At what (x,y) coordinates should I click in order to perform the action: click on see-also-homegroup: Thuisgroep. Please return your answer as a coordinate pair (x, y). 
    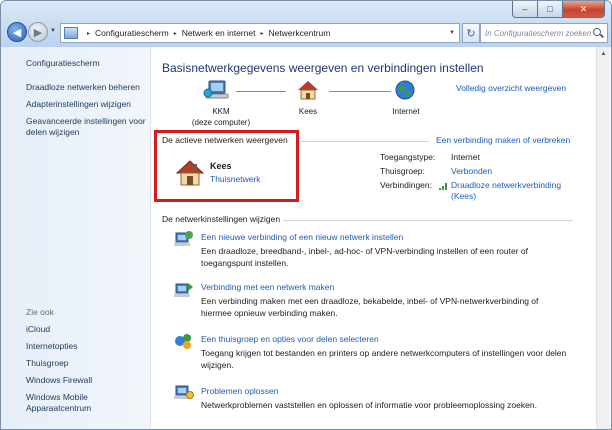
    Looking at the image, I should click on (47, 363).